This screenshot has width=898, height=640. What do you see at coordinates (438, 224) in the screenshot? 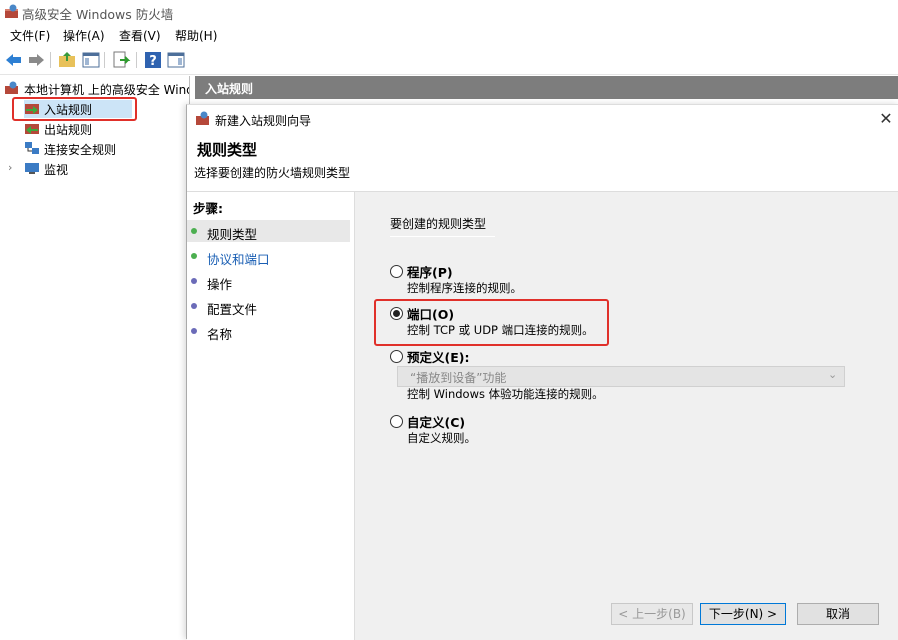
I see `question-label: 要创建的规则类型` at bounding box center [438, 224].